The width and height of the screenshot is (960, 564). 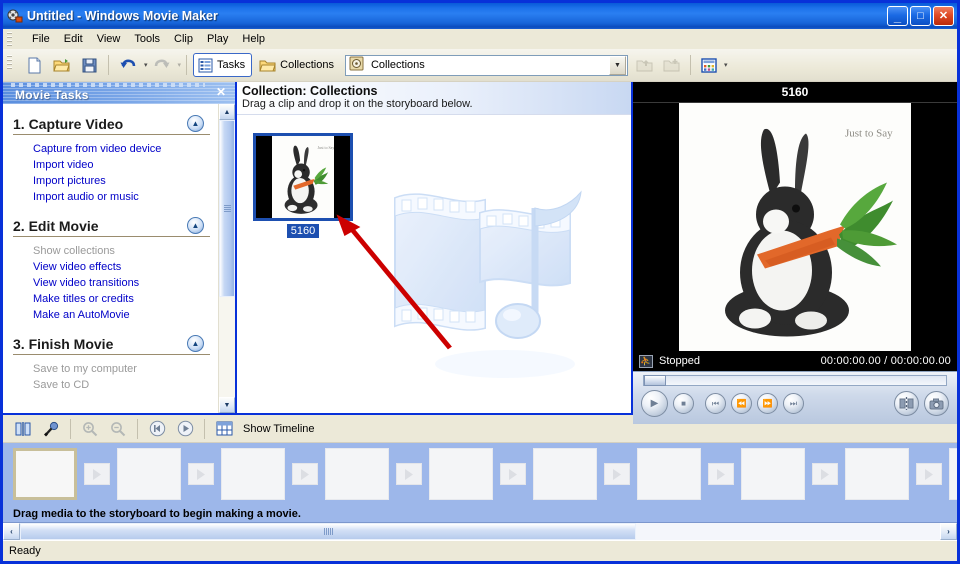 What do you see at coordinates (157, 429) in the screenshot?
I see `rewind-storyboard-button` at bounding box center [157, 429].